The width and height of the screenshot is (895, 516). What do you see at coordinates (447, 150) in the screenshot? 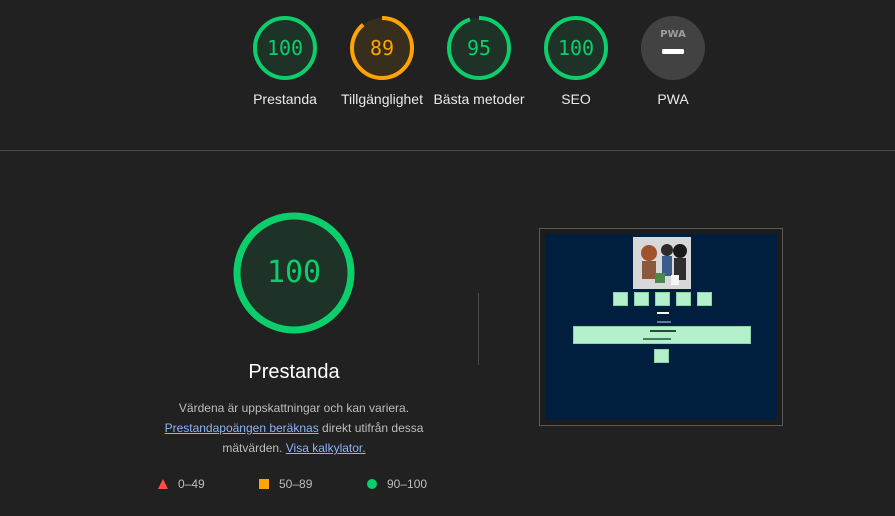
I see `section-divider` at bounding box center [447, 150].